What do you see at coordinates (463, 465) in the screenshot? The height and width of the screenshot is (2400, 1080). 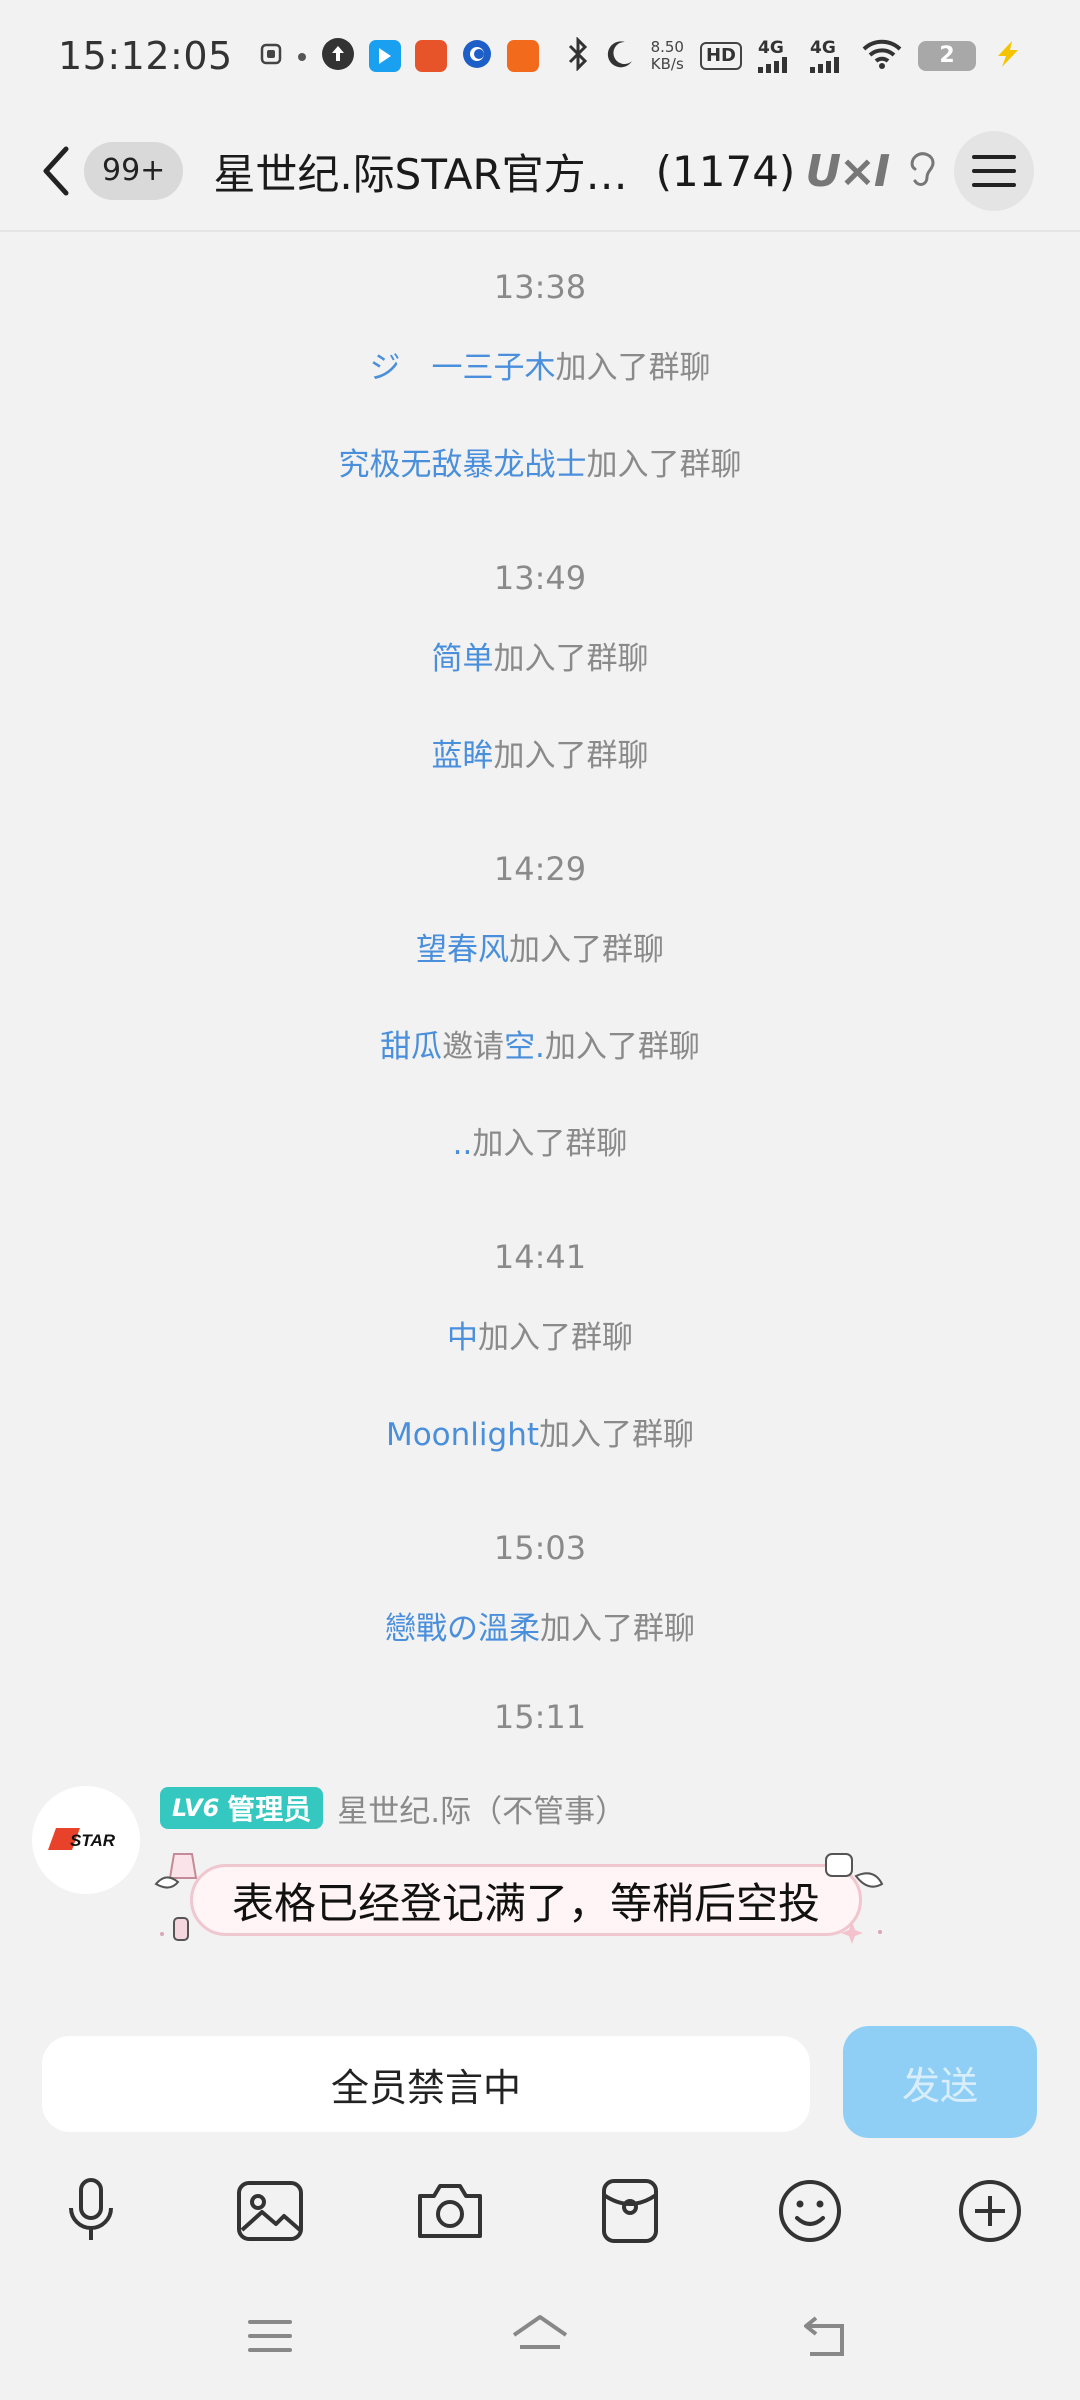 I see `member-name: 究极无敌暴龙战士` at bounding box center [463, 465].